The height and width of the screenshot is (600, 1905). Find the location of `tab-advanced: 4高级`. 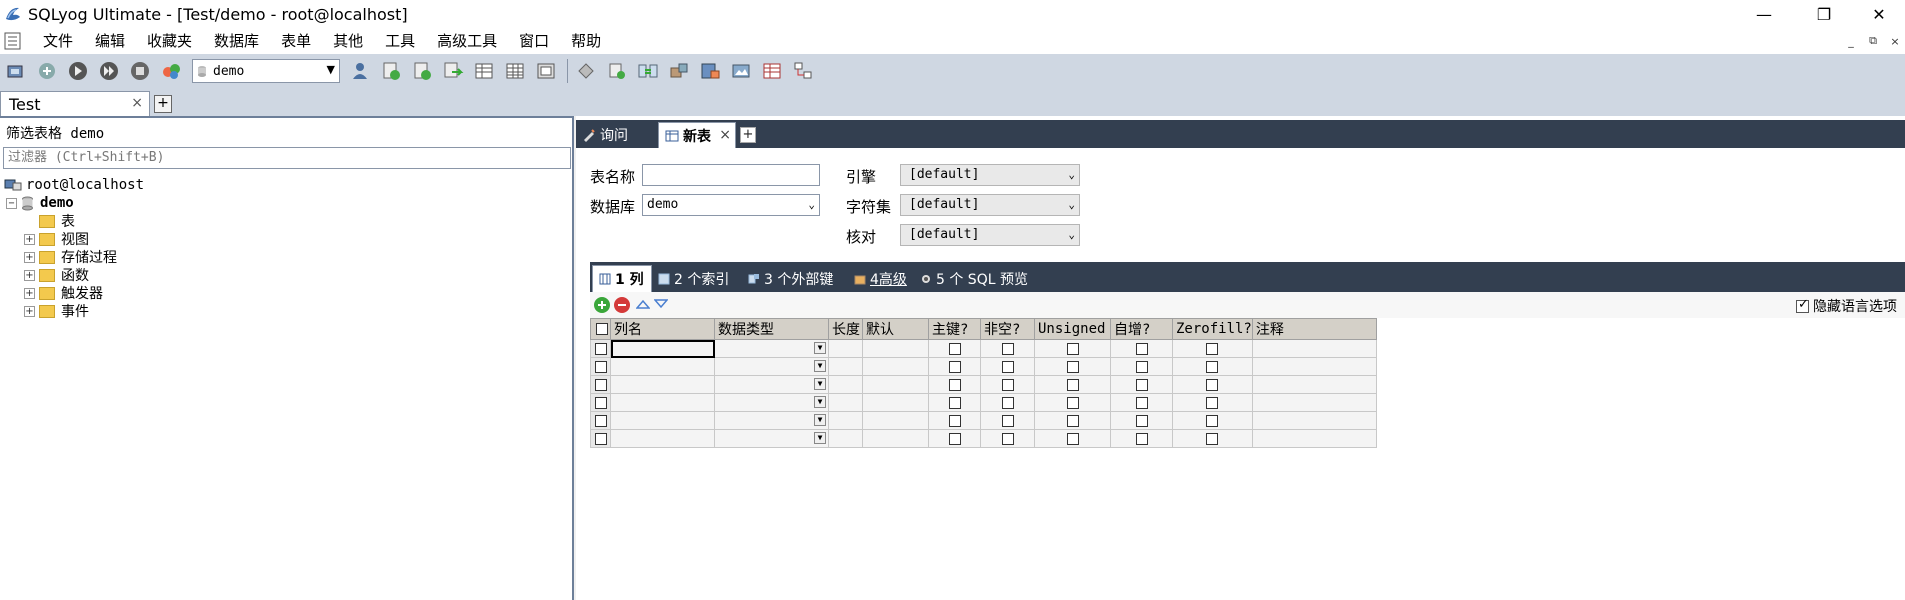

tab-advanced: 4高级 is located at coordinates (880, 278).